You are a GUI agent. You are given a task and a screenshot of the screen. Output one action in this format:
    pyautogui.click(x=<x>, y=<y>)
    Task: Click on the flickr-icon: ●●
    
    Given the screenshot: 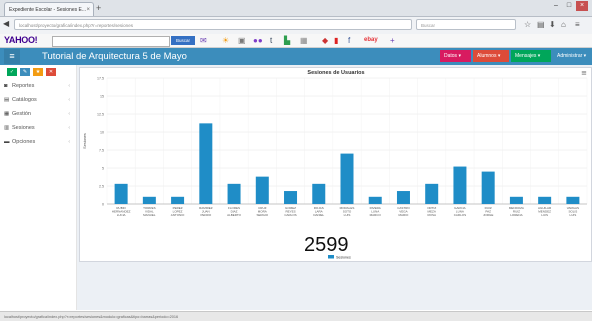 What is the action you would take?
    pyautogui.click(x=258, y=40)
    